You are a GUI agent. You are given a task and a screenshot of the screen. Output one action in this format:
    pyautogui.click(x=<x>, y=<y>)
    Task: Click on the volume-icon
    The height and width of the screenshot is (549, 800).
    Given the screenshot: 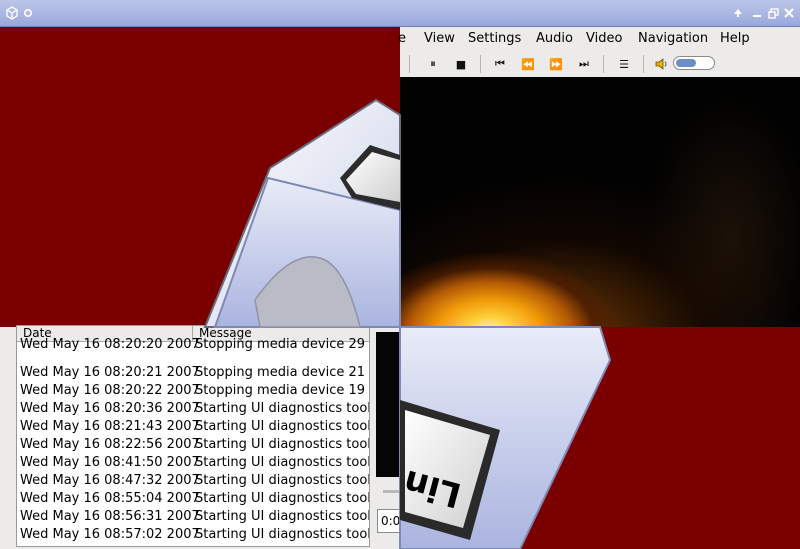 What is the action you would take?
    pyautogui.click(x=662, y=64)
    